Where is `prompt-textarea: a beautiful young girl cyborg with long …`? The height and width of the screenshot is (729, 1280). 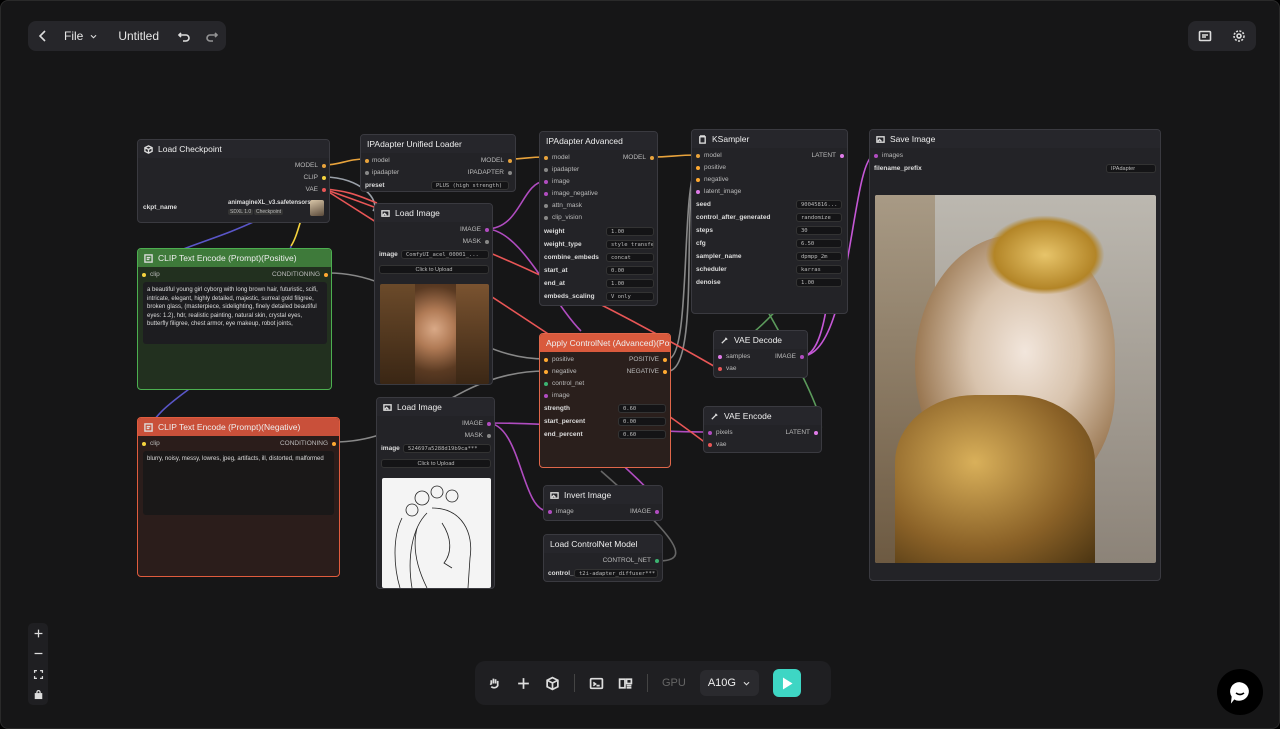
prompt-textarea: a beautiful young girl cyborg with long … is located at coordinates (235, 313).